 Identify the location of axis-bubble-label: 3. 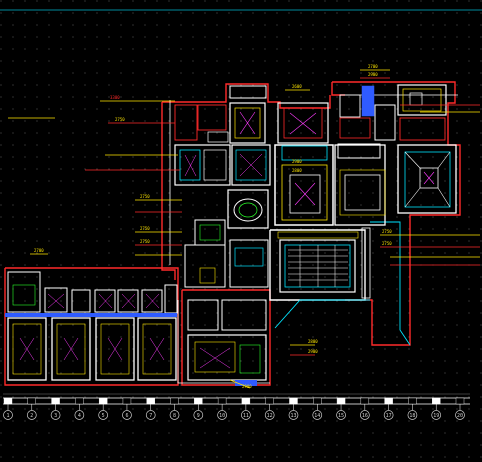
(55, 416).